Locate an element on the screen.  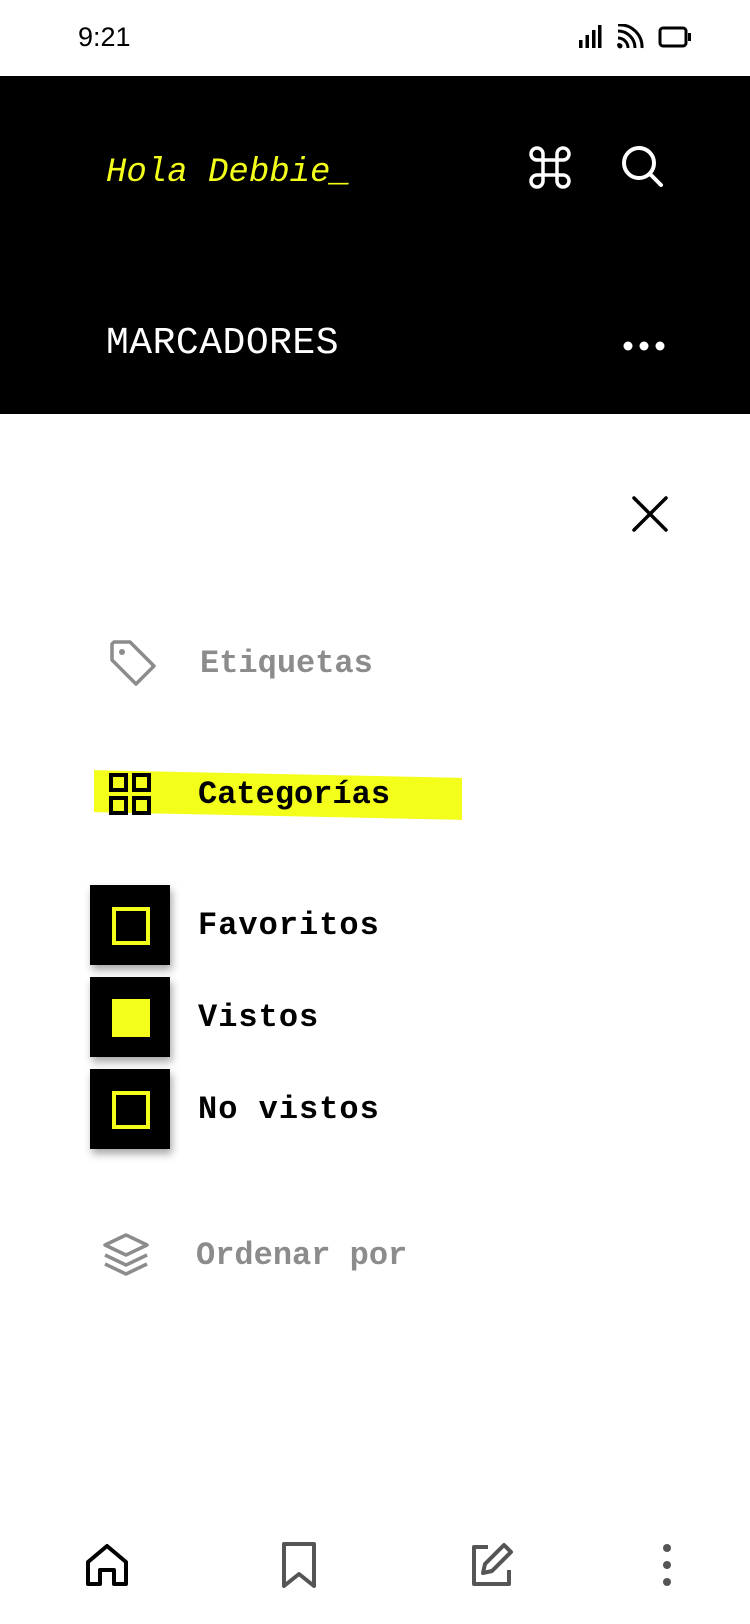
home-icon is located at coordinates (107, 1565).